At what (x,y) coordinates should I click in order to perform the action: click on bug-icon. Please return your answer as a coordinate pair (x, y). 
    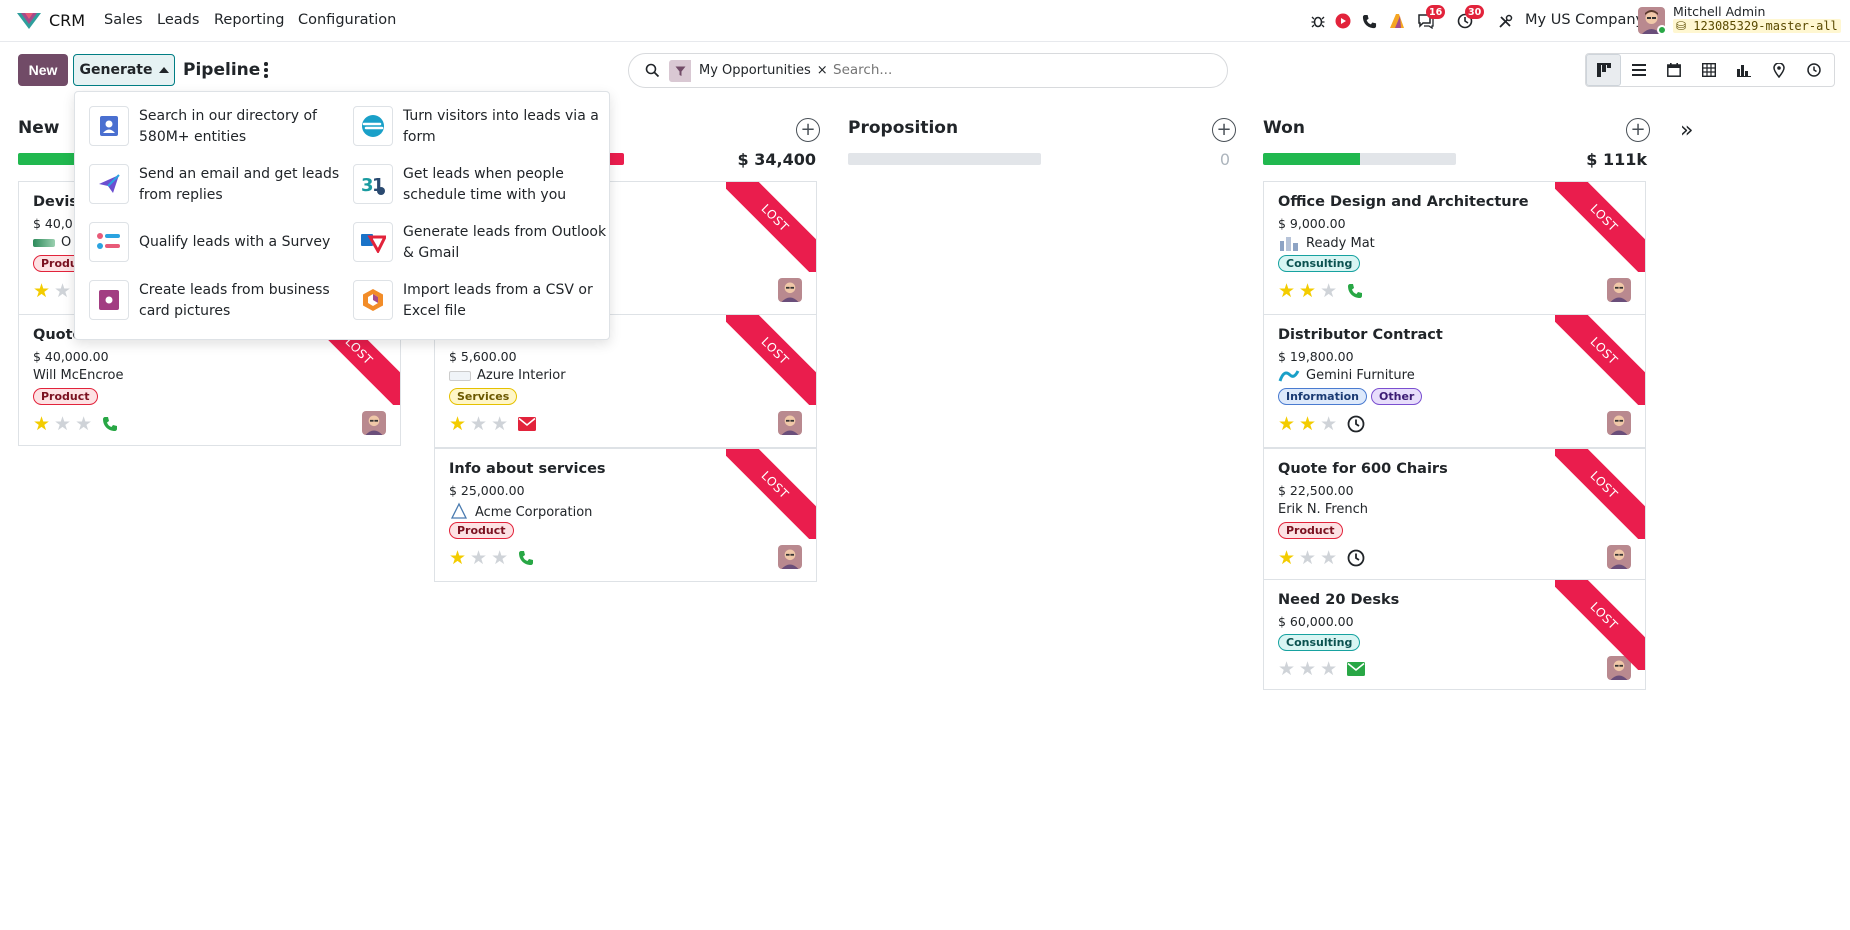
    Looking at the image, I should click on (1318, 21).